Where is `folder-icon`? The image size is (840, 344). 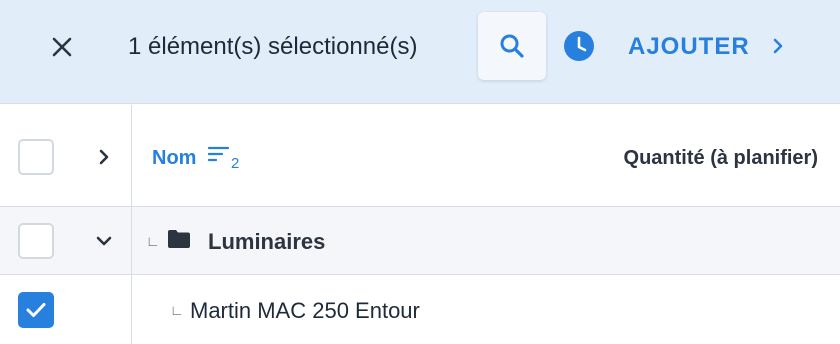 folder-icon is located at coordinates (179, 239).